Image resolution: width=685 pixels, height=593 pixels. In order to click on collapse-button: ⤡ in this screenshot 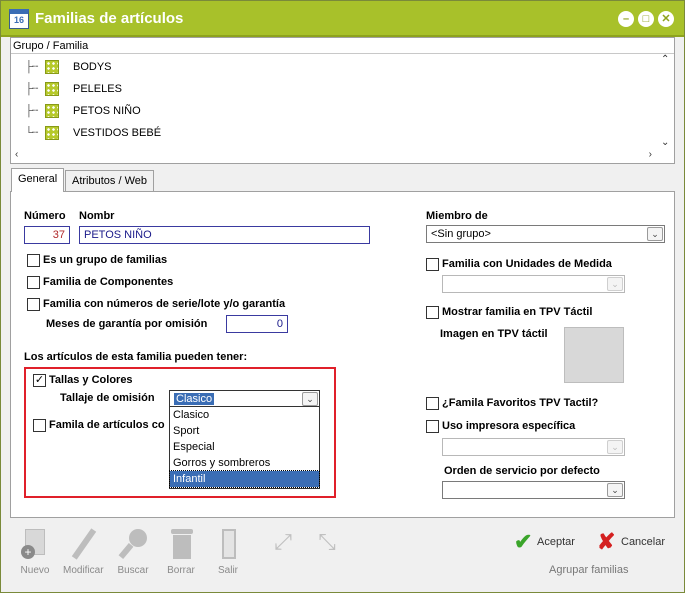, I will do `click(327, 546)`.